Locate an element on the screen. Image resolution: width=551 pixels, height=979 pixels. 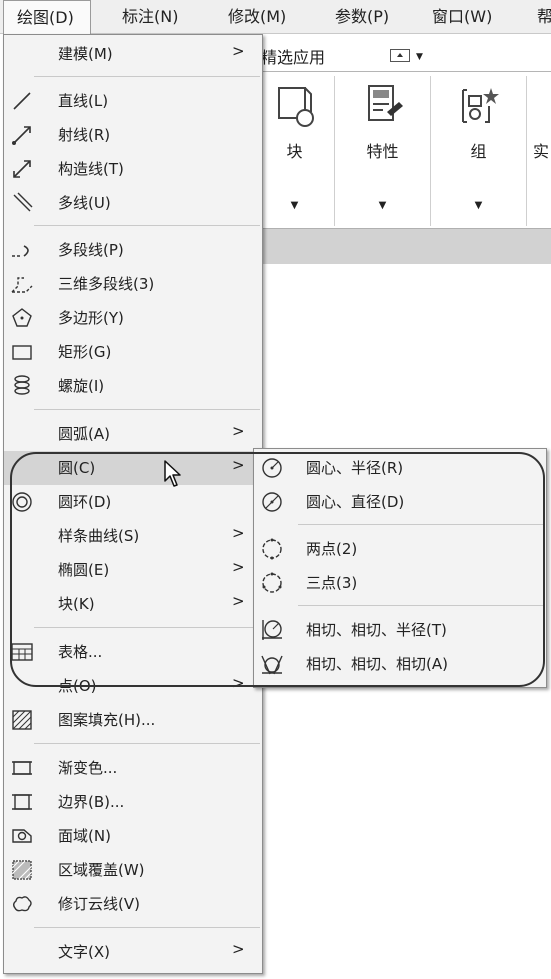
menu-item-label: 直线(L) is located at coordinates (83, 101).